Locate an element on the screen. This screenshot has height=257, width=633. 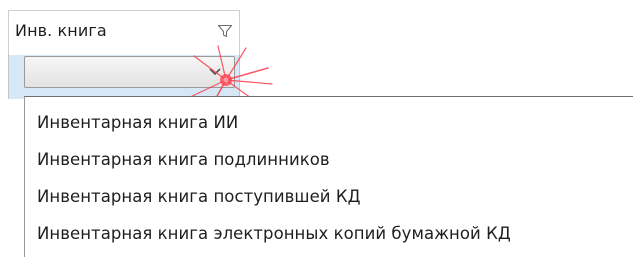
column-header-title: Инв. книга is located at coordinates (61, 30).